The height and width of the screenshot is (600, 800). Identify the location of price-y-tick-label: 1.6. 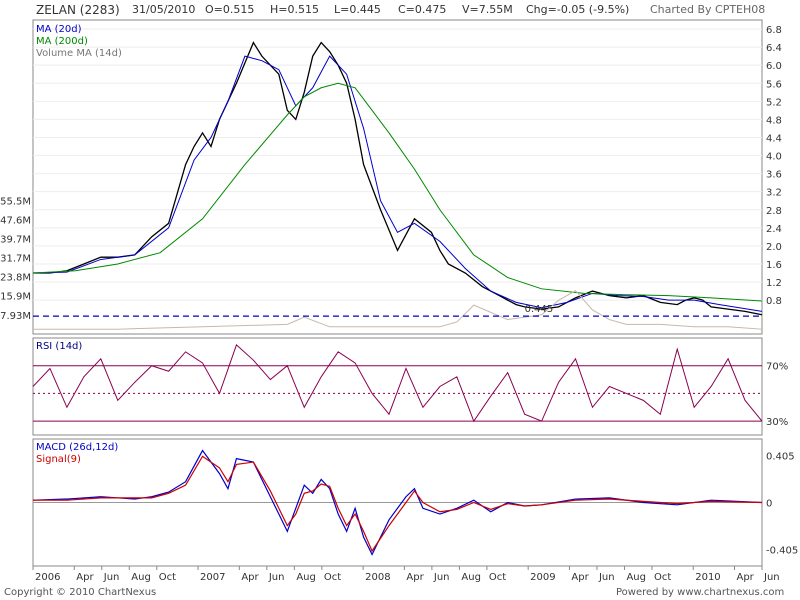
(774, 265).